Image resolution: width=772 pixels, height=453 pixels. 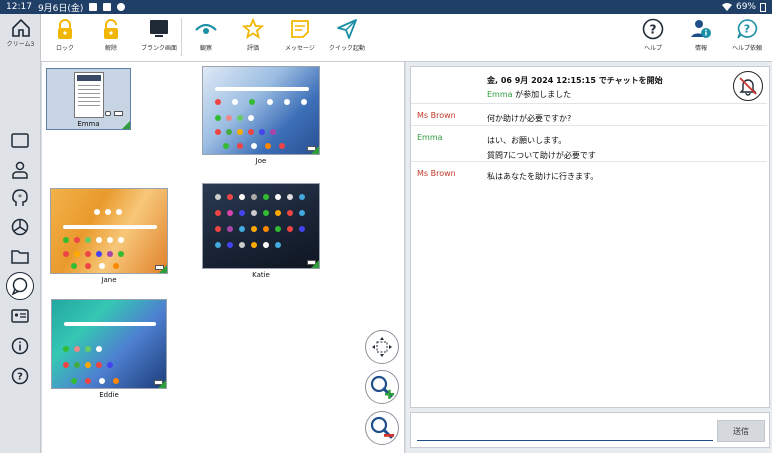 I want to click on student-icon, so click(x=20, y=170).